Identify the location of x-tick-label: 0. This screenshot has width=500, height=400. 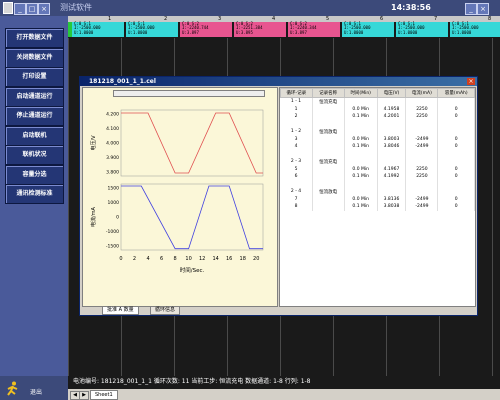
(120, 259).